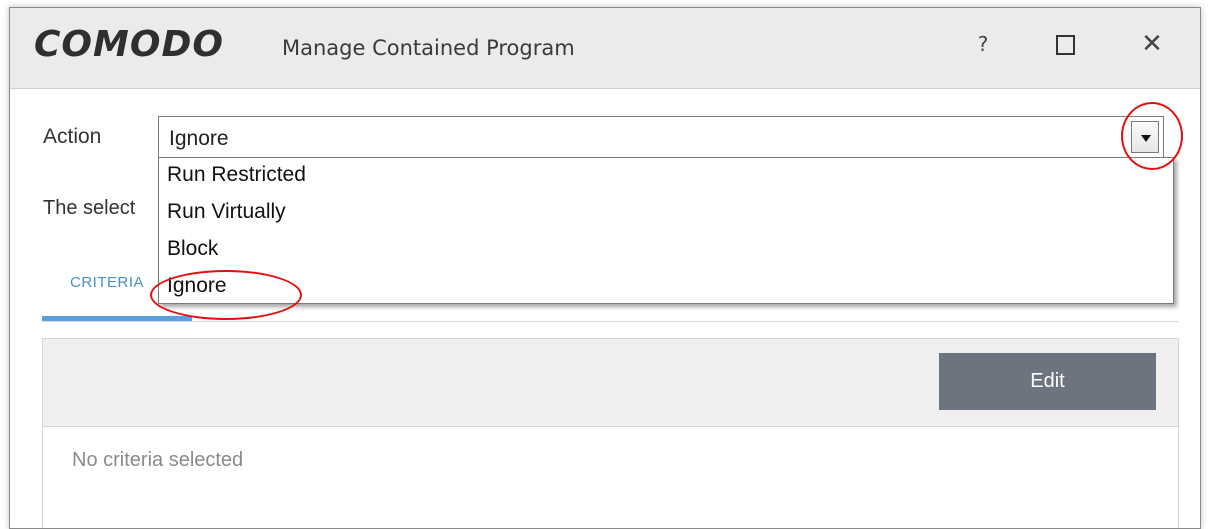 The image size is (1209, 529). What do you see at coordinates (192, 249) in the screenshot?
I see `option-block: Block` at bounding box center [192, 249].